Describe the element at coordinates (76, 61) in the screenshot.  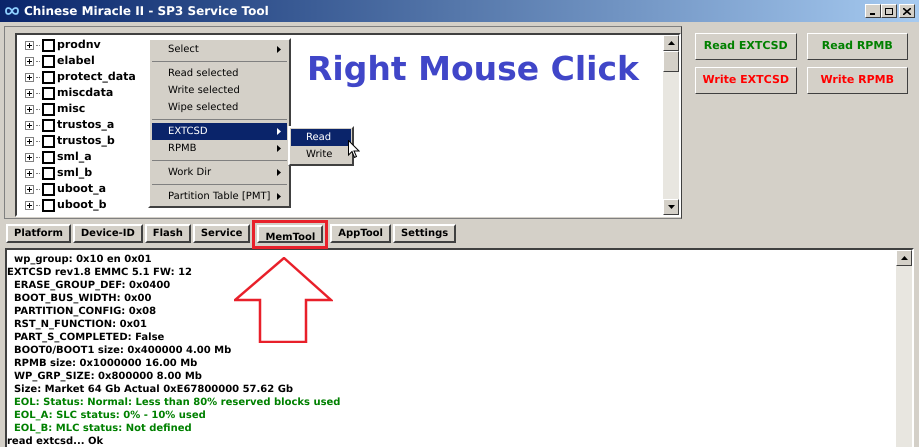
I see `tree-item-label: elabel` at that location.